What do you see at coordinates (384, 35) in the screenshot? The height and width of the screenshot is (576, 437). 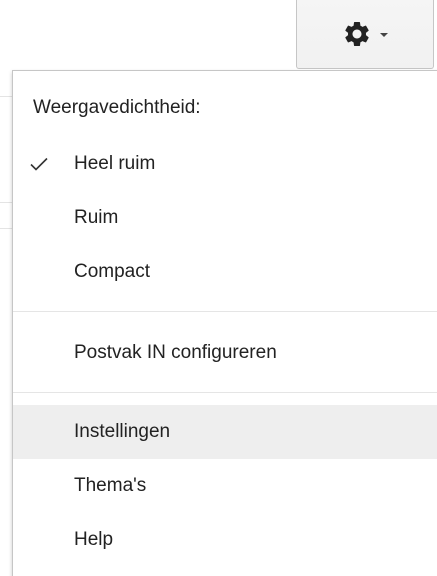 I see `caret-down-icon` at bounding box center [384, 35].